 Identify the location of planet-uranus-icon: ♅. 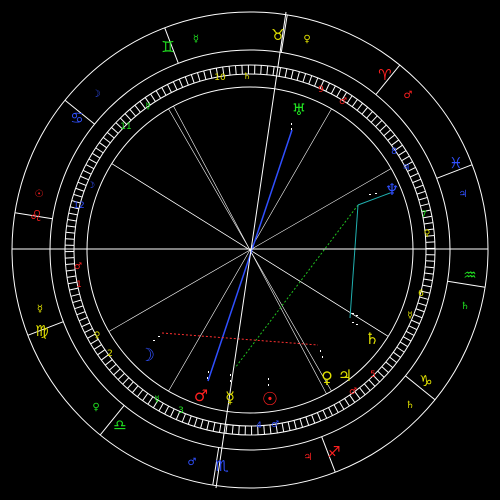
(299, 109).